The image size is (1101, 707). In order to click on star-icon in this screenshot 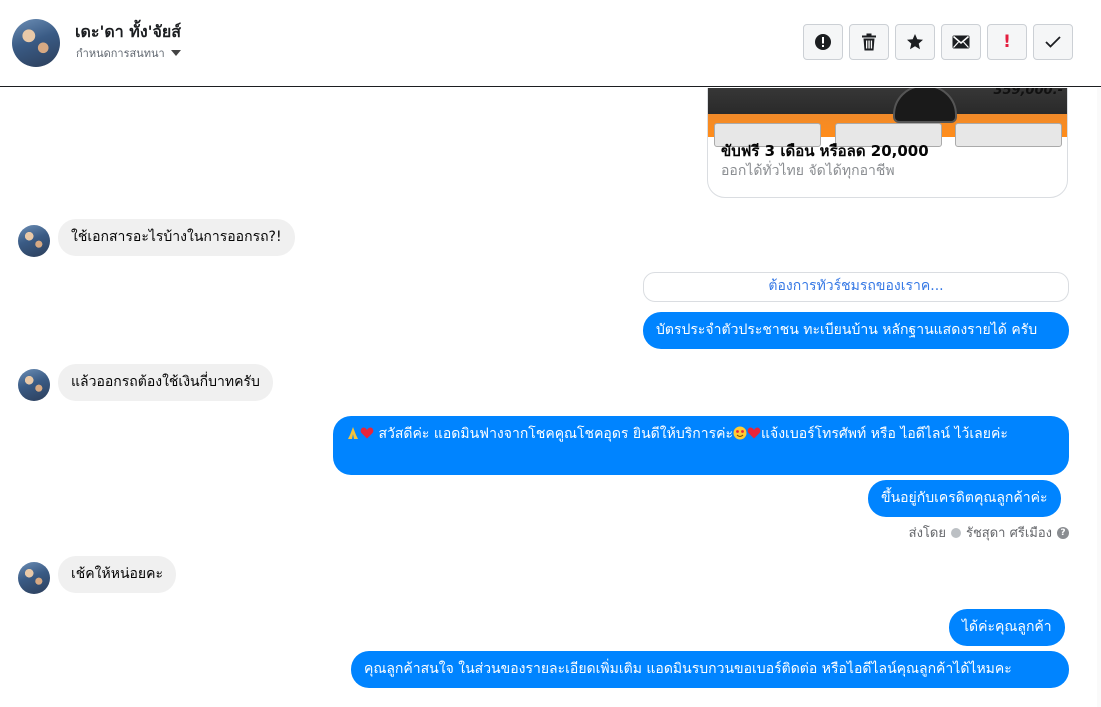, I will do `click(915, 42)`.